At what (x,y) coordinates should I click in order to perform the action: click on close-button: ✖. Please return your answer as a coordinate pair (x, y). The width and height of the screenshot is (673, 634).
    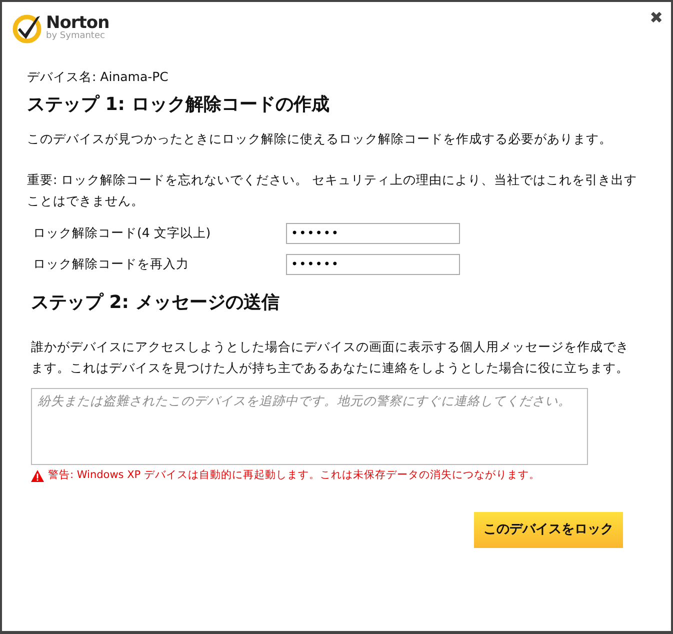
    Looking at the image, I should click on (656, 18).